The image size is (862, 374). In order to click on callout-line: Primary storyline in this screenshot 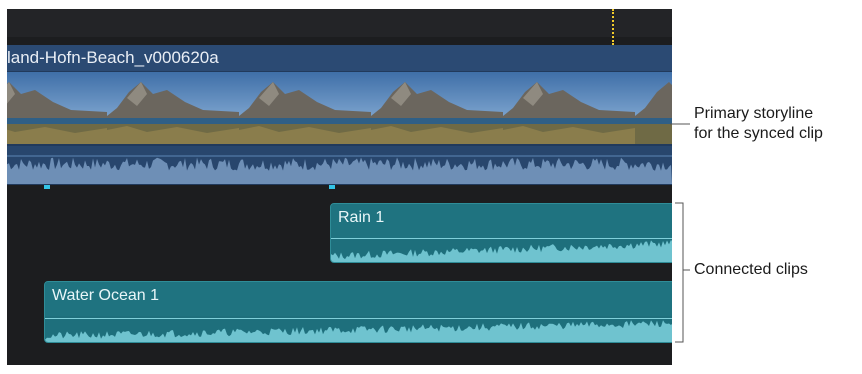, I will do `click(754, 113)`.